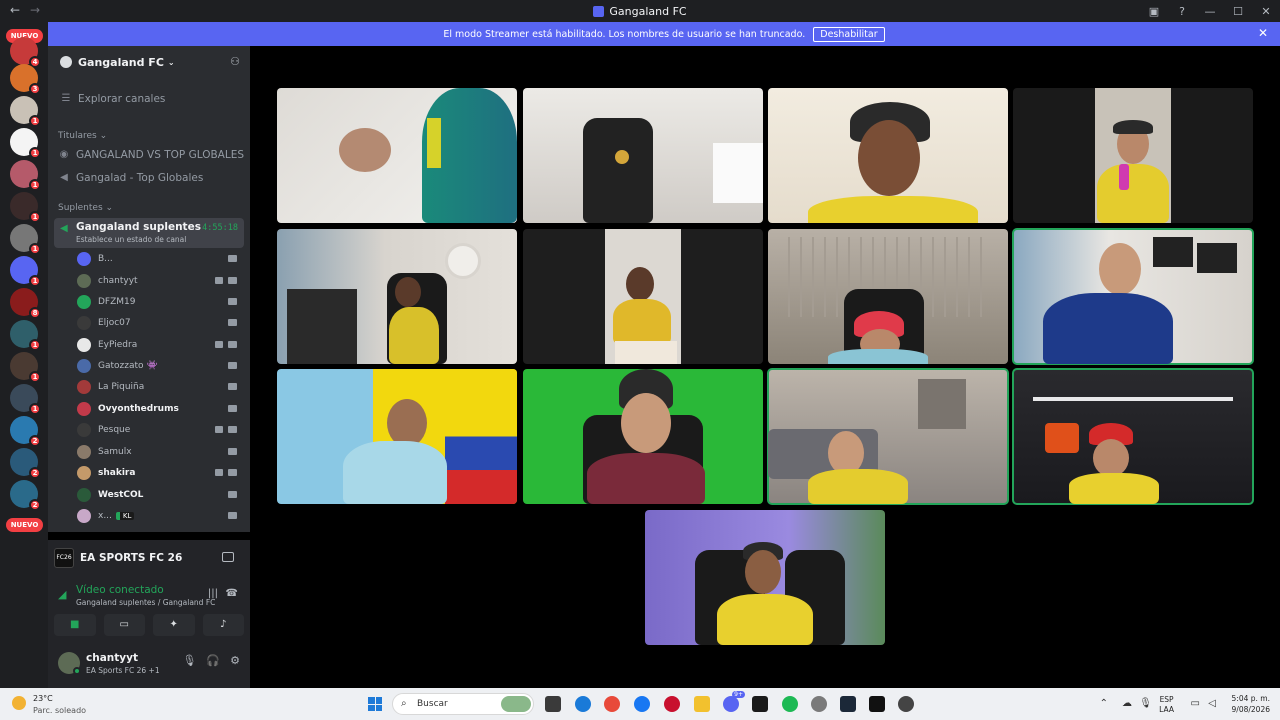 This screenshot has width=1280, height=720. What do you see at coordinates (25, 79) in the screenshot?
I see `server-icon: 3` at bounding box center [25, 79].